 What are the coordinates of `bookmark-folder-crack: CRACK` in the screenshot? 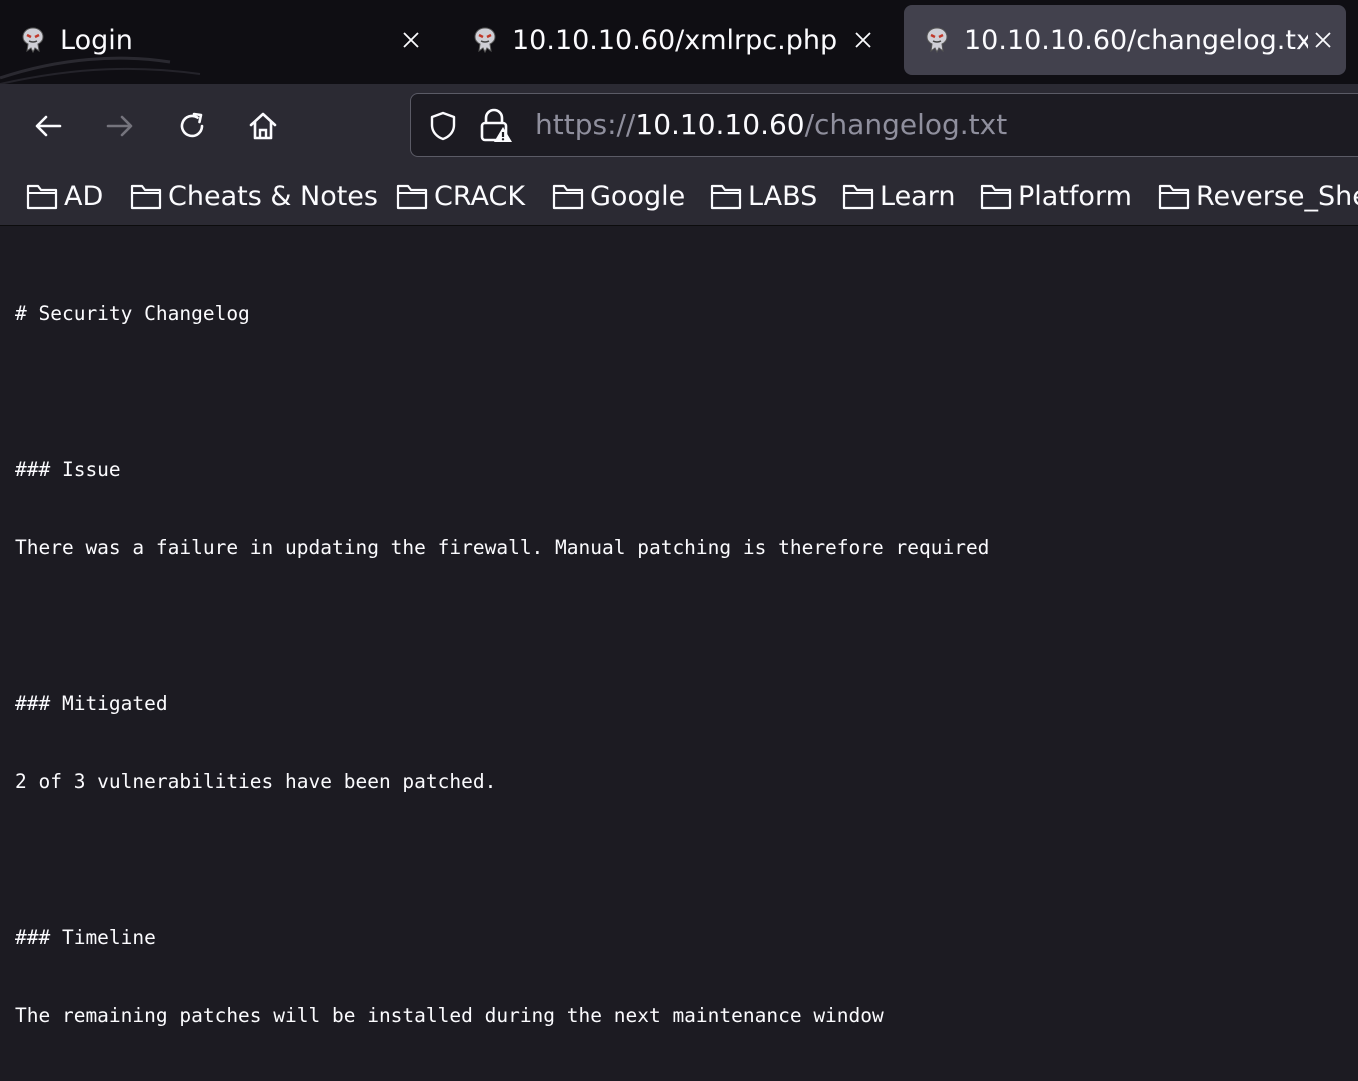 It's located at (460, 196).